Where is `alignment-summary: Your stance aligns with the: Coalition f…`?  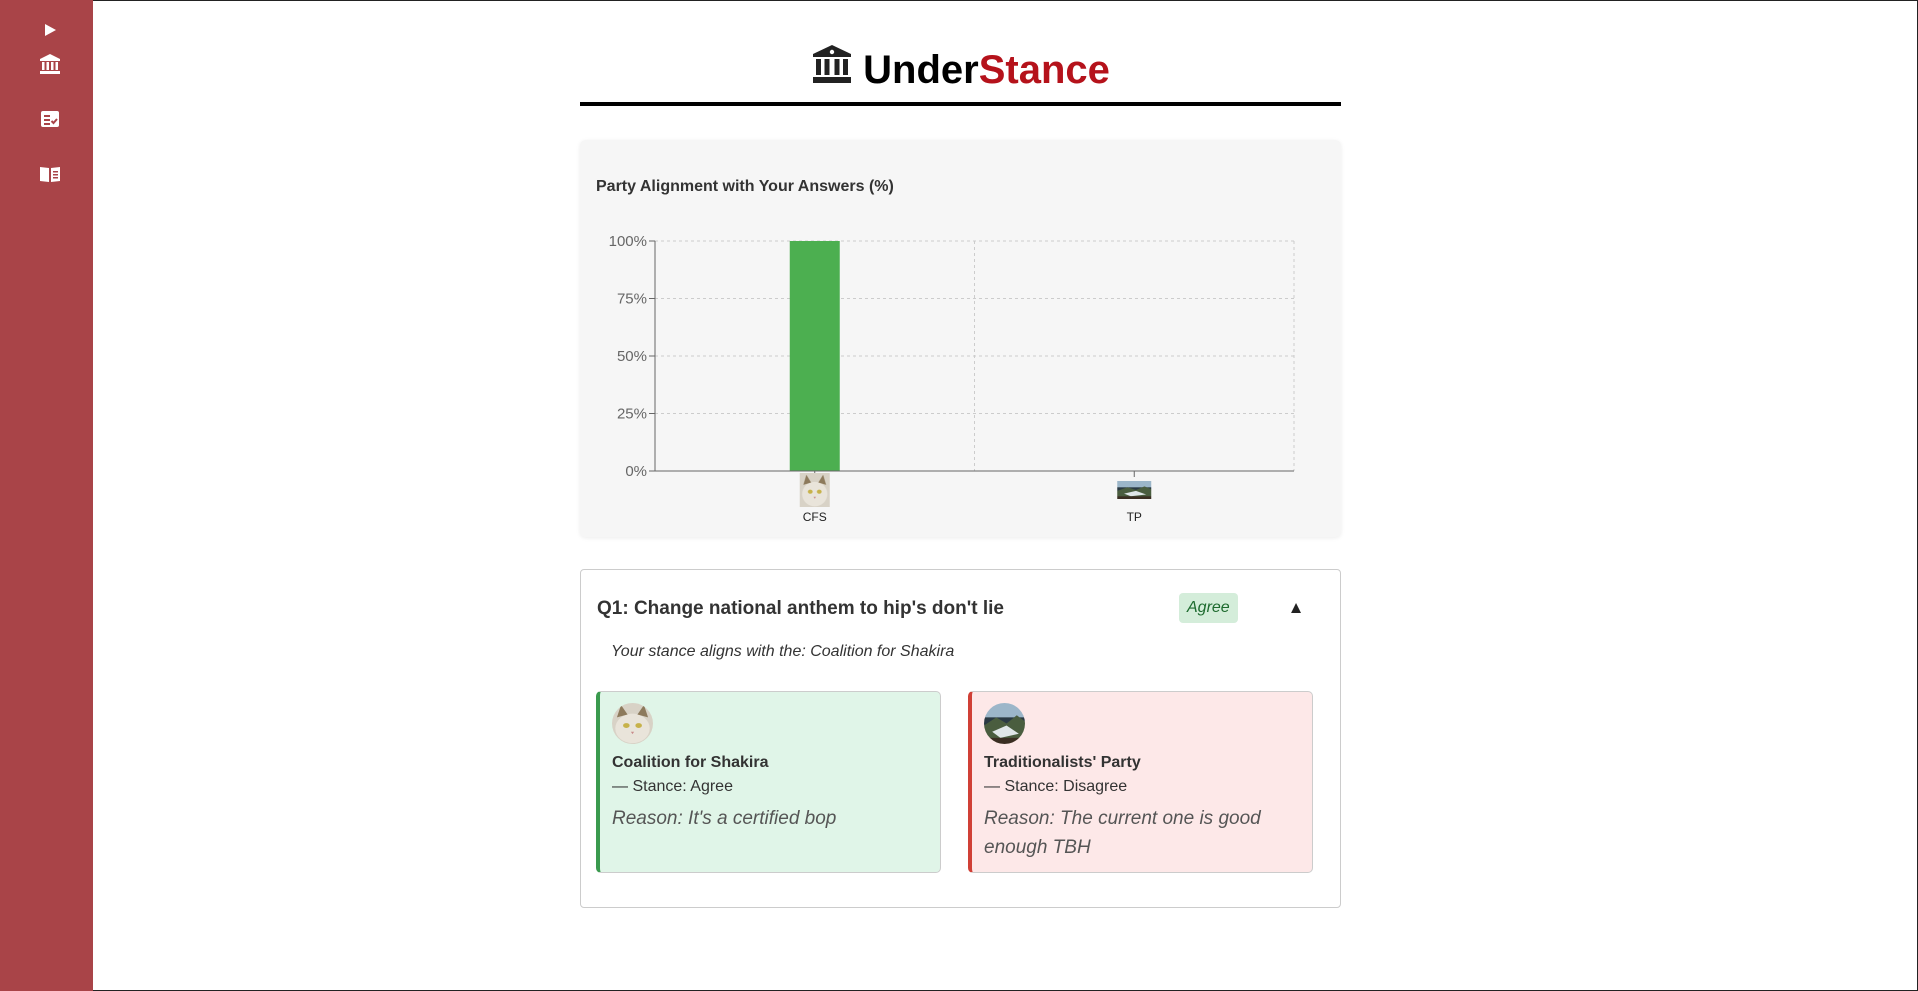
alignment-summary: Your stance aligns with the: Coalition f… is located at coordinates (783, 651).